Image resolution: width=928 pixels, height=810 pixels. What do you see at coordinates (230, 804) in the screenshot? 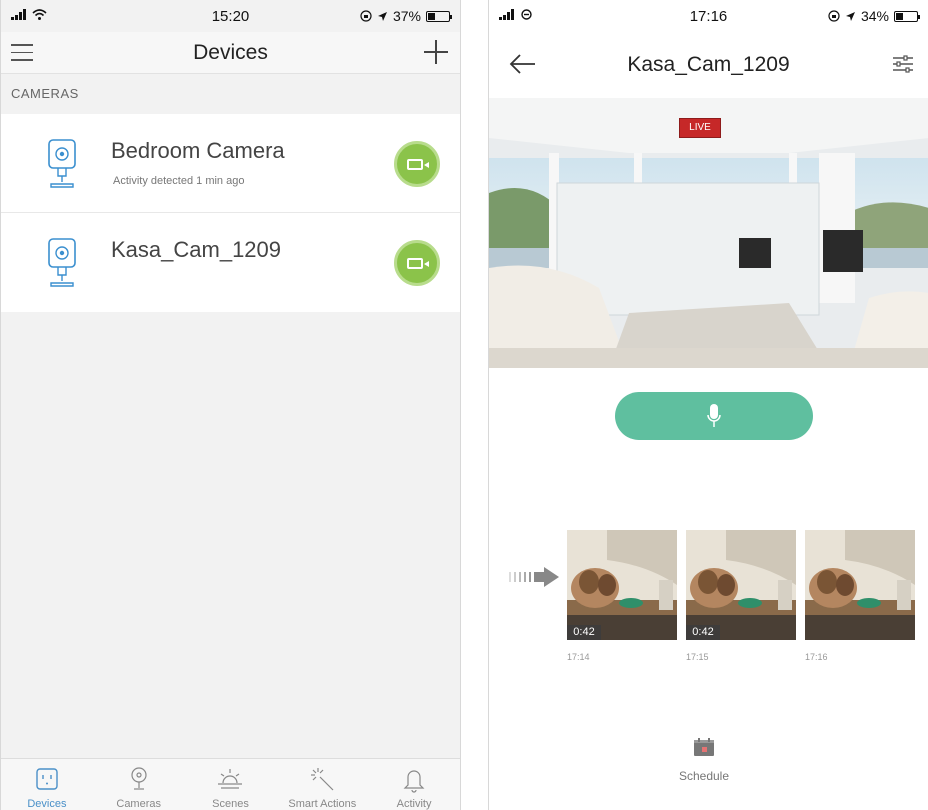
I see `tab-label: Scenes` at bounding box center [230, 804].